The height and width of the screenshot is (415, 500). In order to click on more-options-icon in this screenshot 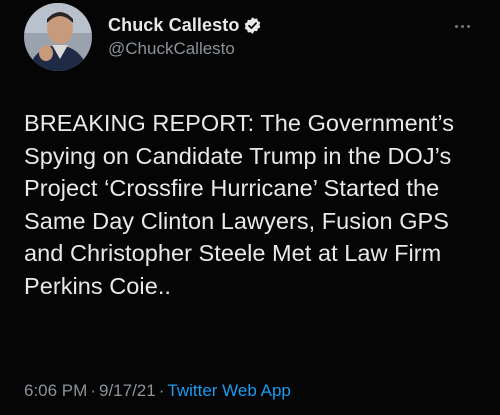, I will do `click(462, 26)`.